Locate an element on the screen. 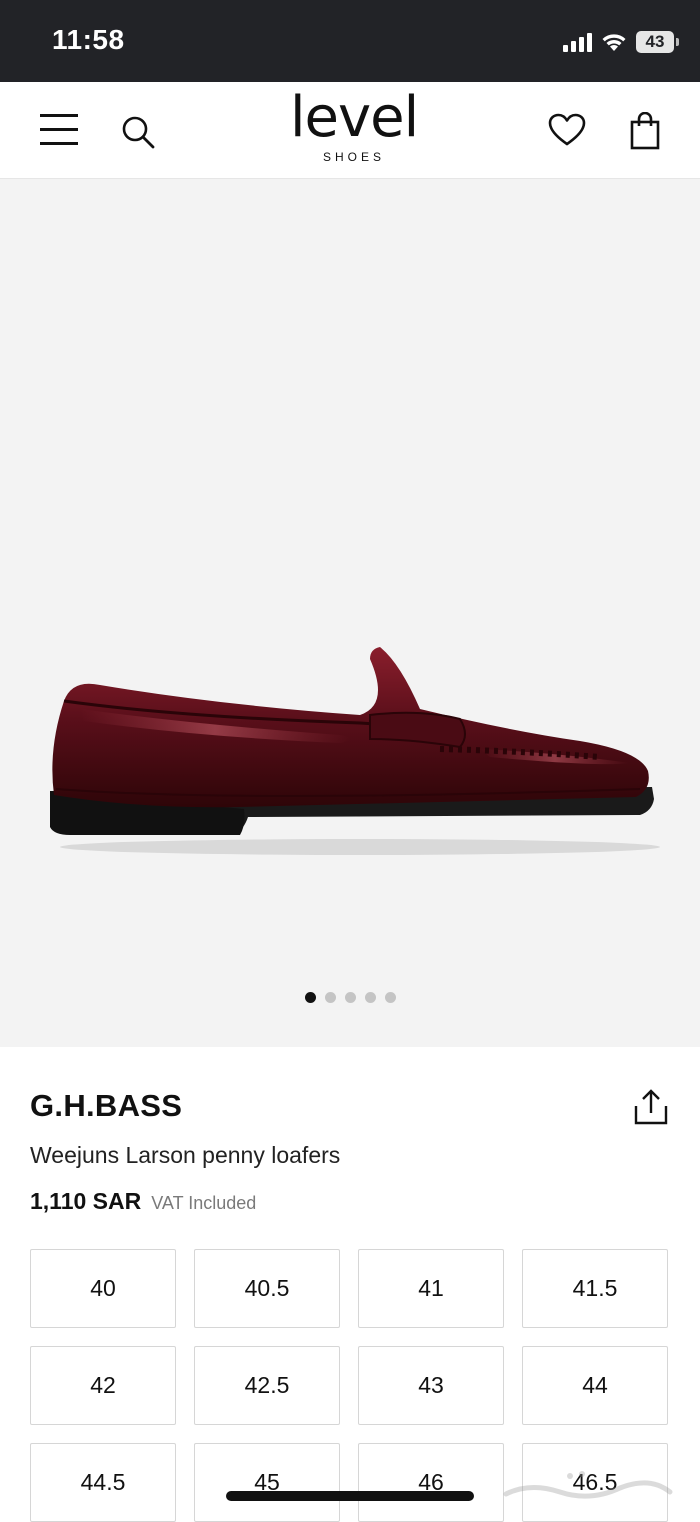  status-time: 11:58 is located at coordinates (88, 39).